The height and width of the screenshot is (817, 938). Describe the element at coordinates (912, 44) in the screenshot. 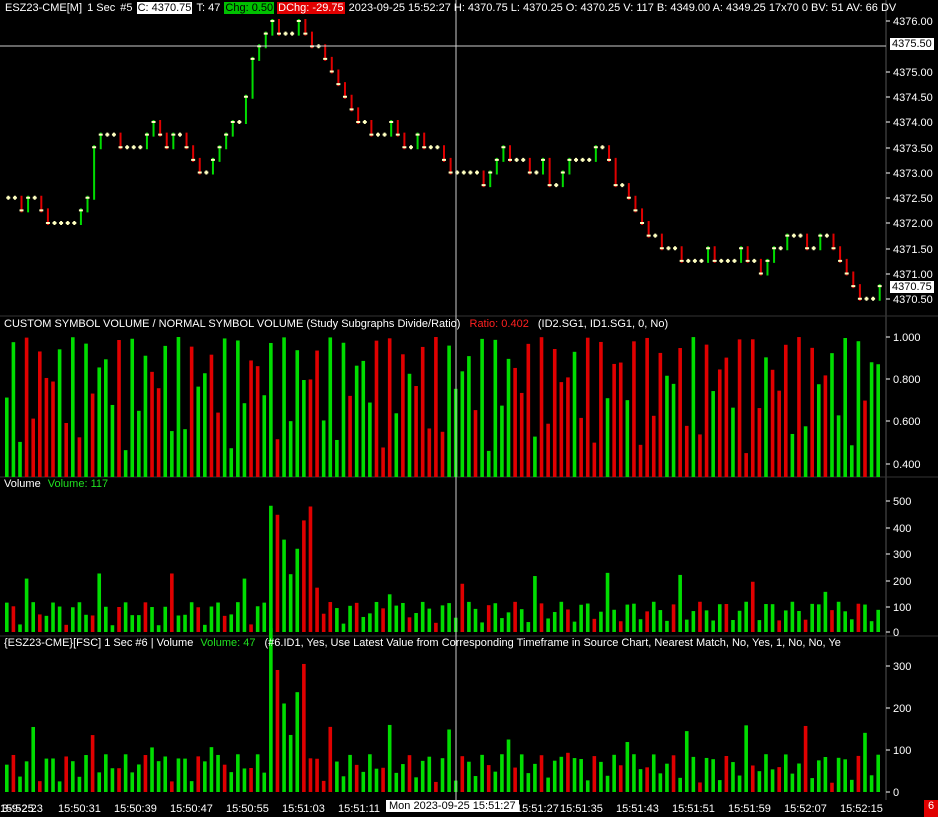

I see `crosshair-price-tag: 4375.50` at that location.